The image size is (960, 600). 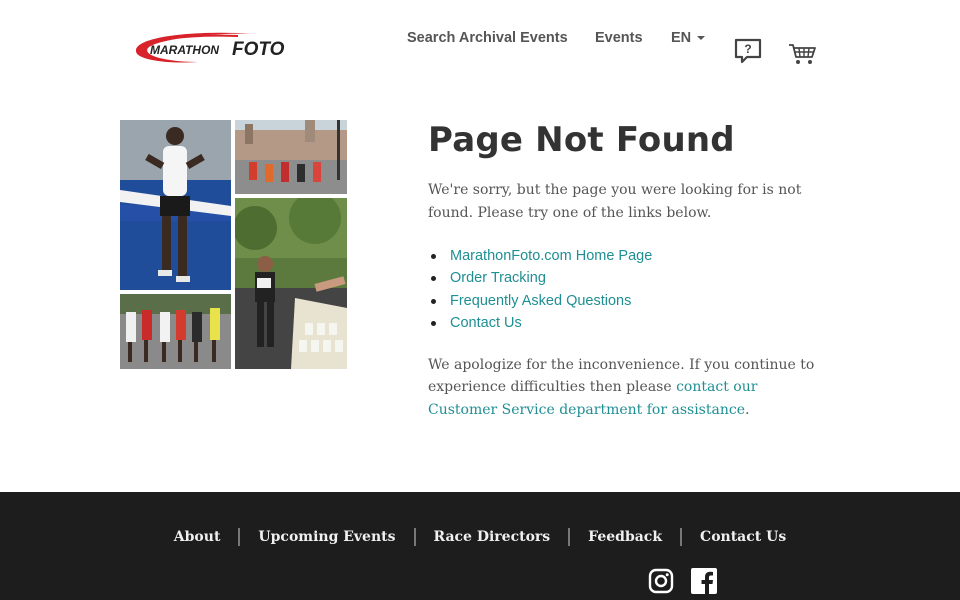 What do you see at coordinates (175, 205) in the screenshot?
I see `photo-finish-line-runner` at bounding box center [175, 205].